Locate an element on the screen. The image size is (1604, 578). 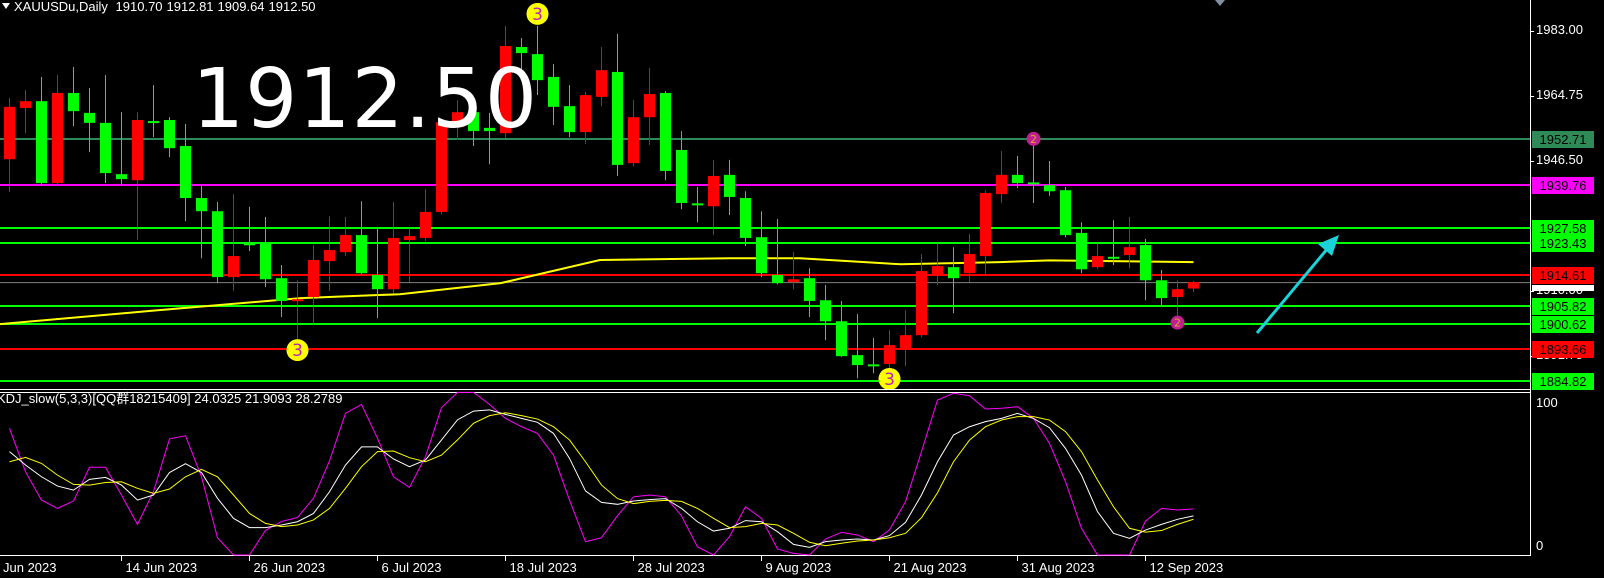
indicator-axis-top: 100 is located at coordinates (1547, 402).